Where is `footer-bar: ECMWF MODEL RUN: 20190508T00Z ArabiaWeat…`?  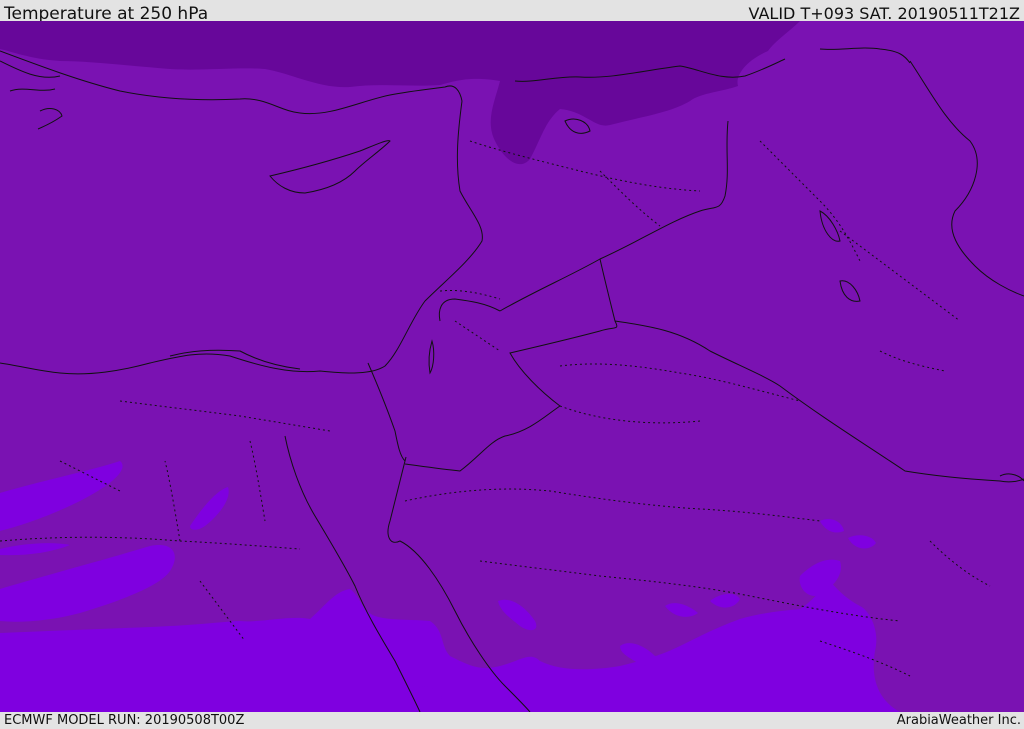
footer-bar: ECMWF MODEL RUN: 20190508T00Z ArabiaWeat… is located at coordinates (512, 720).